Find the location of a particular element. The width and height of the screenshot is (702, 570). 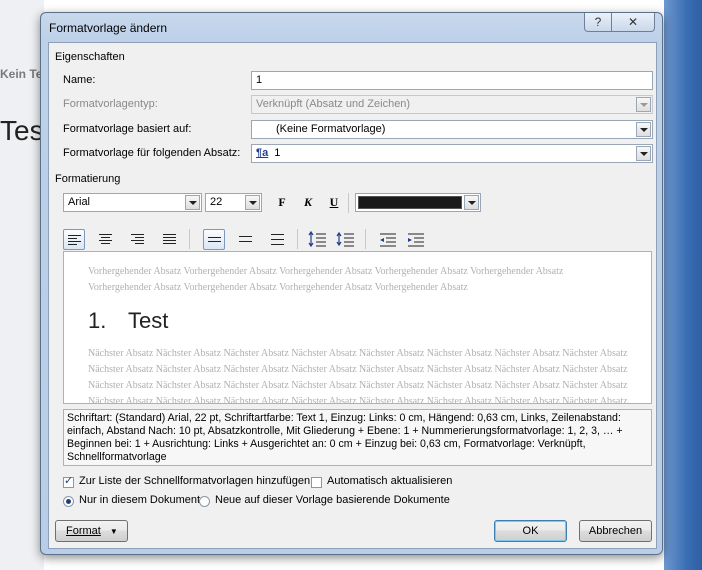

desktop-background is located at coordinates (683, 285).